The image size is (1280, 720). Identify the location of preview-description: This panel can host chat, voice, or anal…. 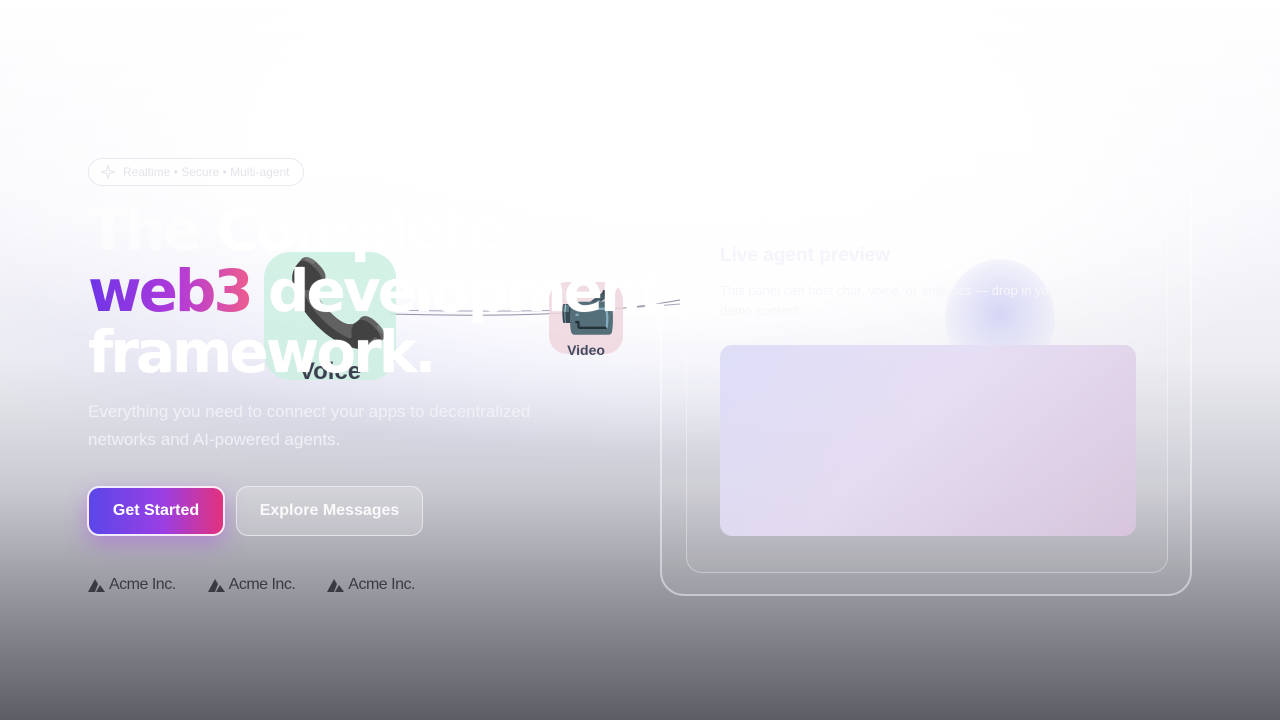
(890, 300).